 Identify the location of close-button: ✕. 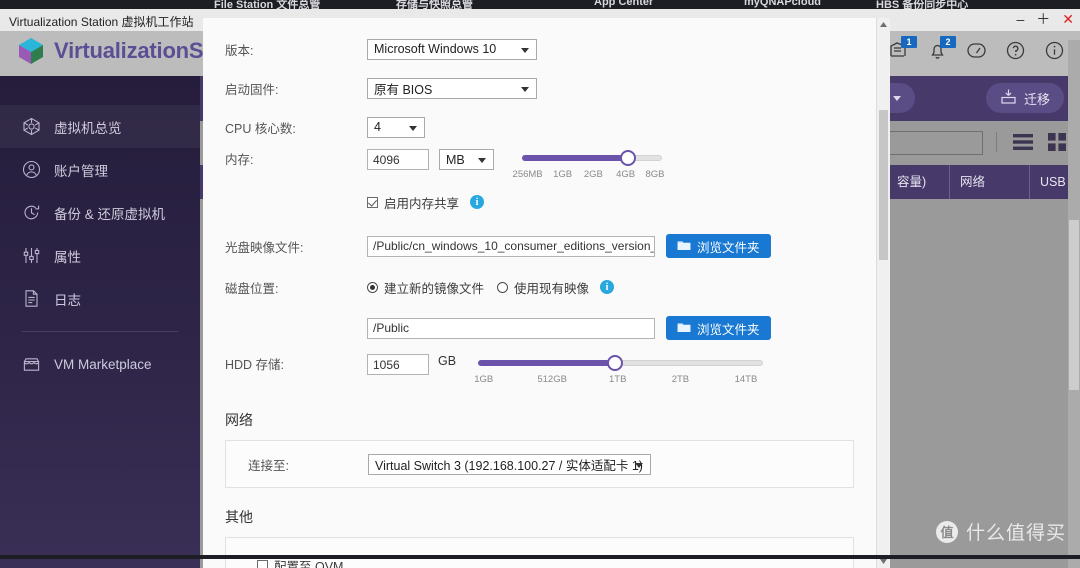
(1068, 19).